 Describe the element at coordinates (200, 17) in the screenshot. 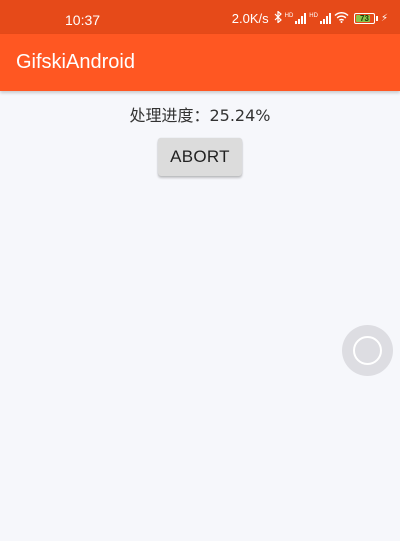

I see `status-bar: 10:37 2.0K/s HD HD 73 ⚡` at that location.